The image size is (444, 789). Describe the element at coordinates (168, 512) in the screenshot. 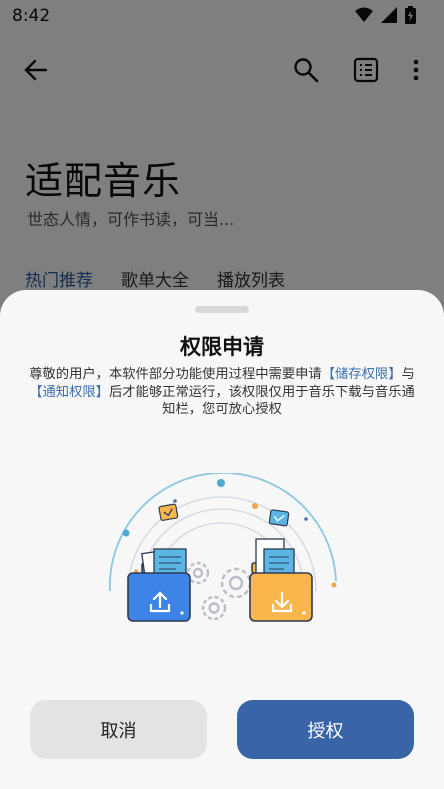

I see `floating-card-orange` at that location.